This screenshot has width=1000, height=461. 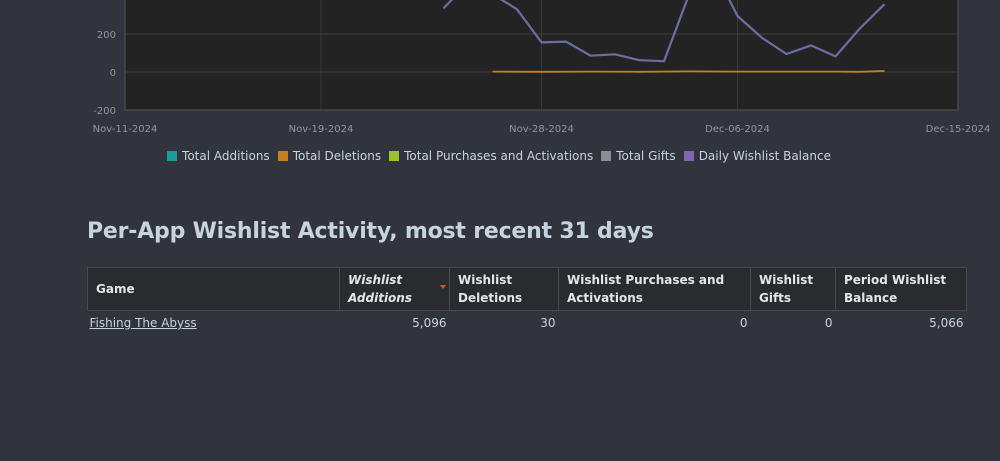 I want to click on legend-label: Total Purchases and Activations, so click(x=499, y=156).